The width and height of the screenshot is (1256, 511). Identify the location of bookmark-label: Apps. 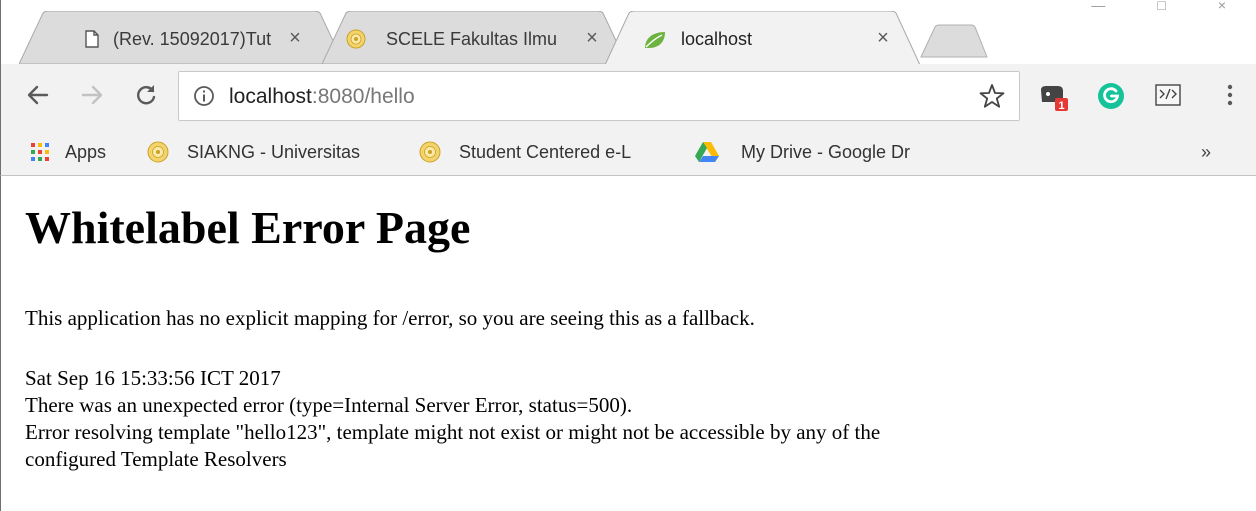
(86, 152).